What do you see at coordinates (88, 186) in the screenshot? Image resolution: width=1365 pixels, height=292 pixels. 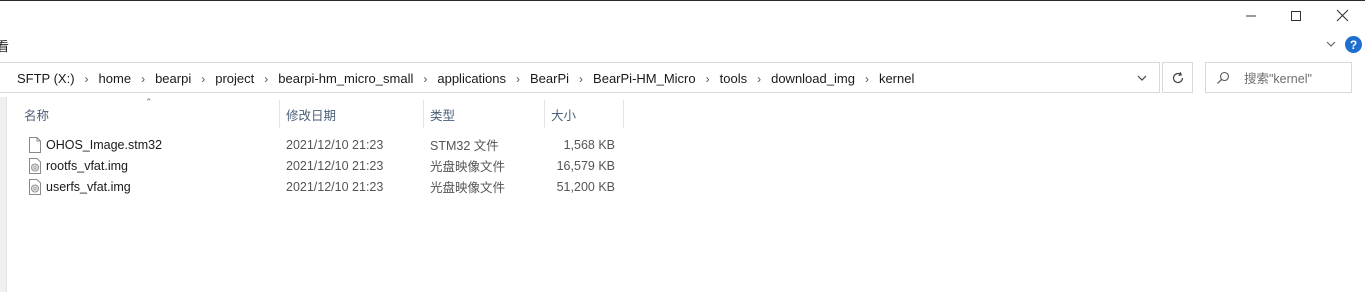 I see `file-name: userfs_vfat.img` at bounding box center [88, 186].